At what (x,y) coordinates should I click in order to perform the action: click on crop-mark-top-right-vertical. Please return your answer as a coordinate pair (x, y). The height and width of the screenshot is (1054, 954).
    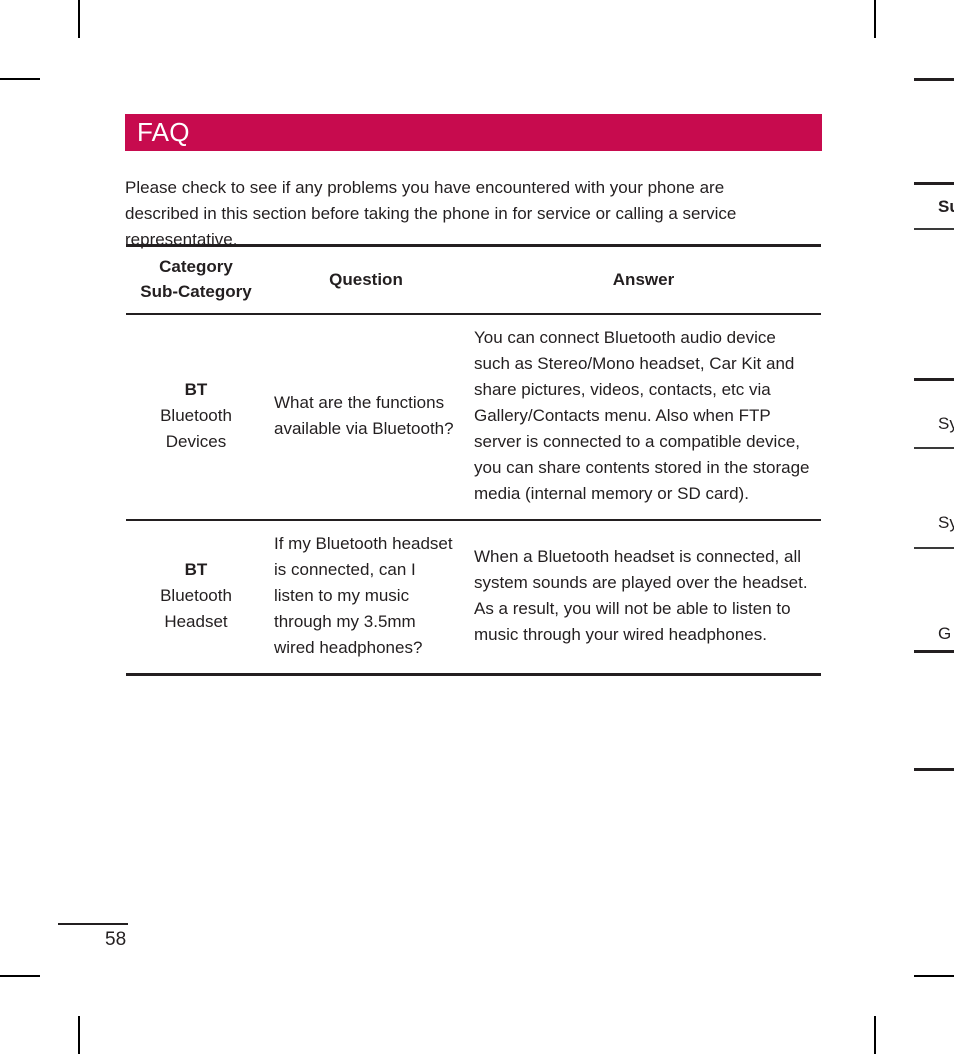
    Looking at the image, I should click on (875, 19).